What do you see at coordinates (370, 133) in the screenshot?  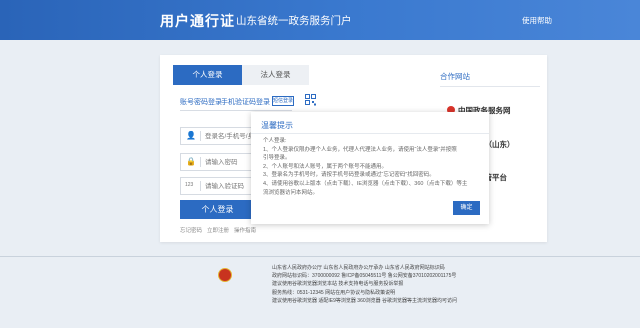 I see `modal-divider` at bounding box center [370, 133].